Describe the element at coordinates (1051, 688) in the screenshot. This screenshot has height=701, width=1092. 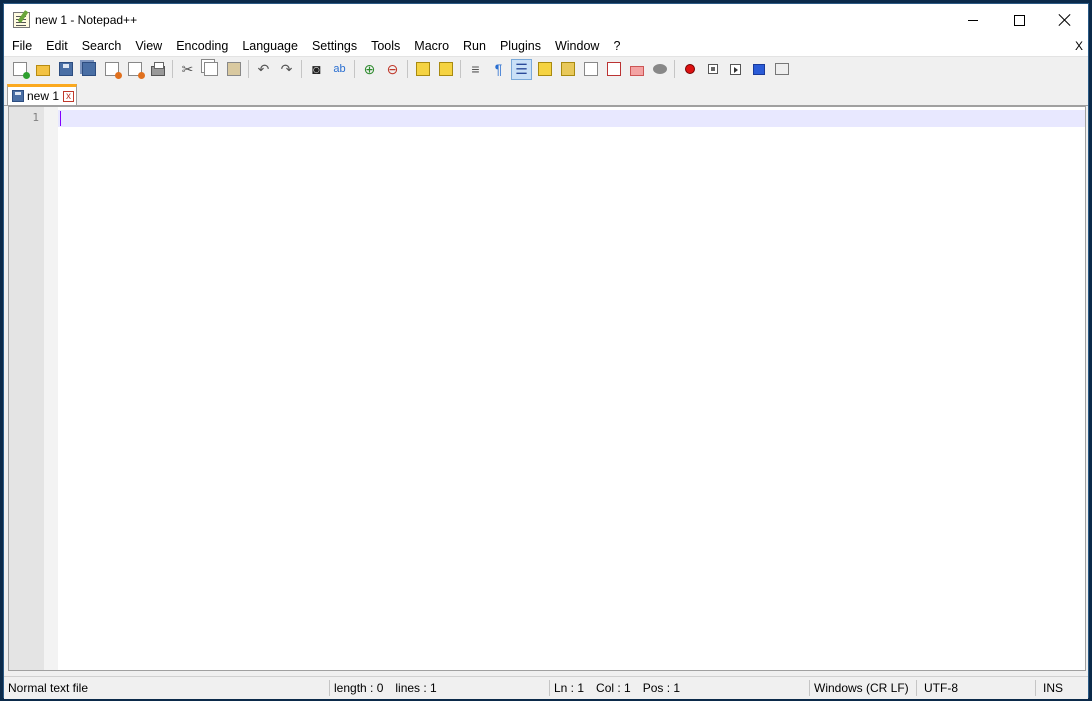
I see `status-insert-mode: INS` at that location.